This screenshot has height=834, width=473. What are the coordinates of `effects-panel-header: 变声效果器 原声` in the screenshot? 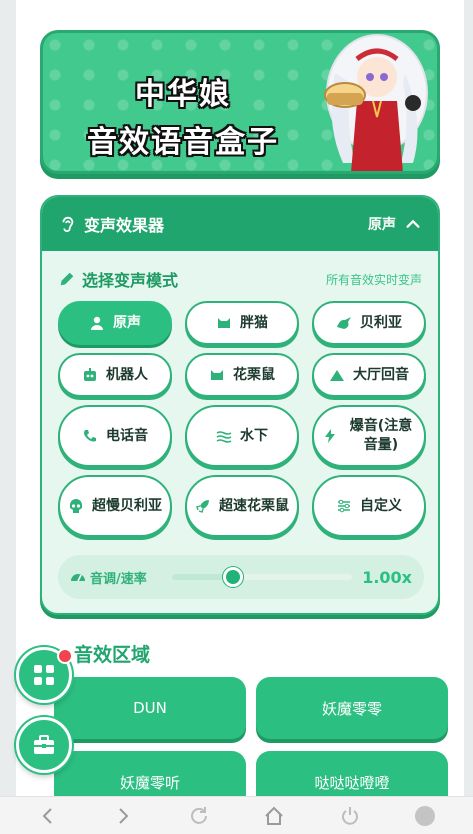 It's located at (240, 224).